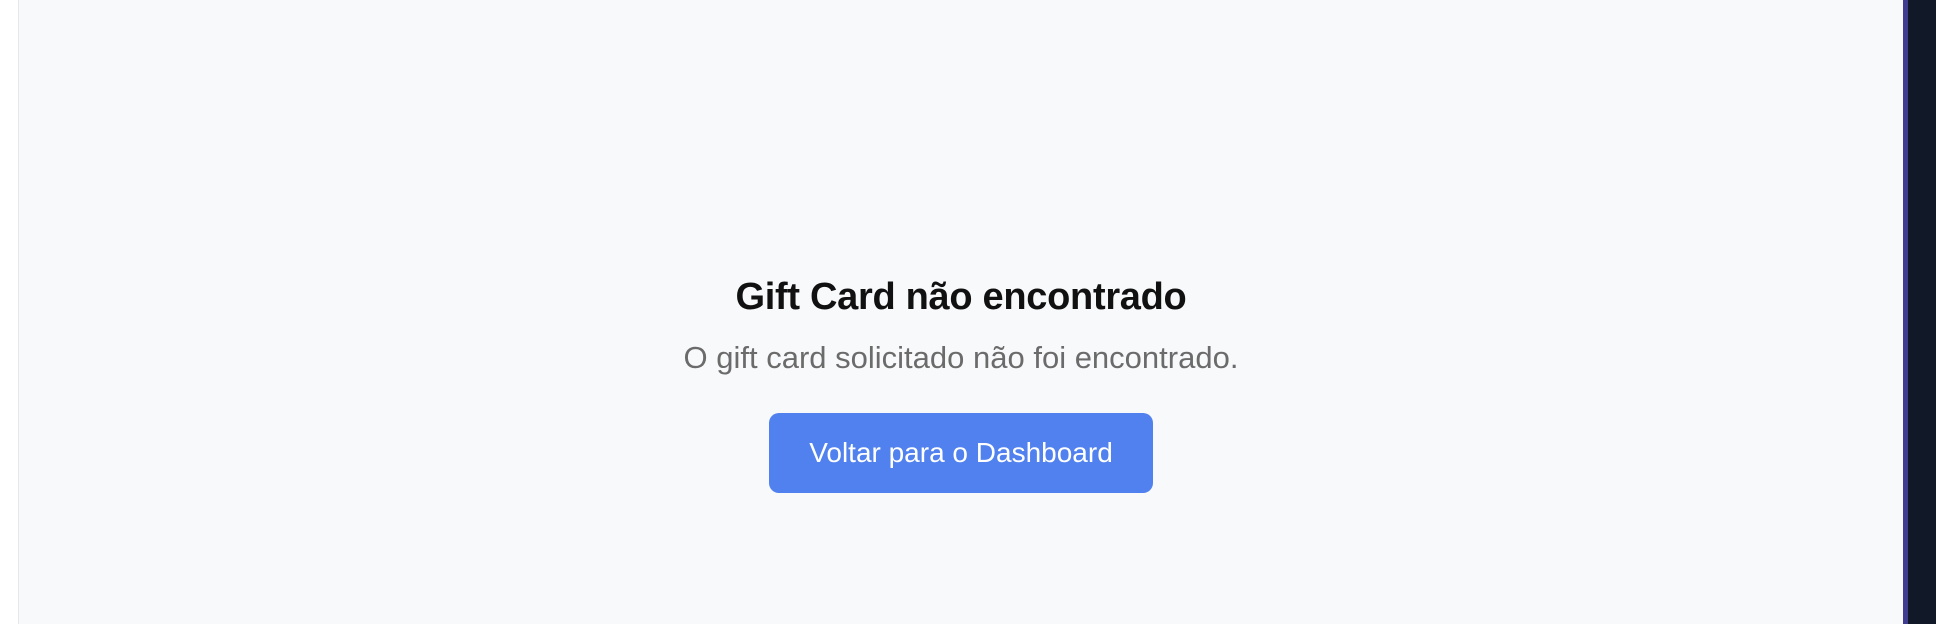 The image size is (1936, 624). Describe the element at coordinates (961, 297) in the screenshot. I see `page-title: Gift Card não encontrado` at that location.